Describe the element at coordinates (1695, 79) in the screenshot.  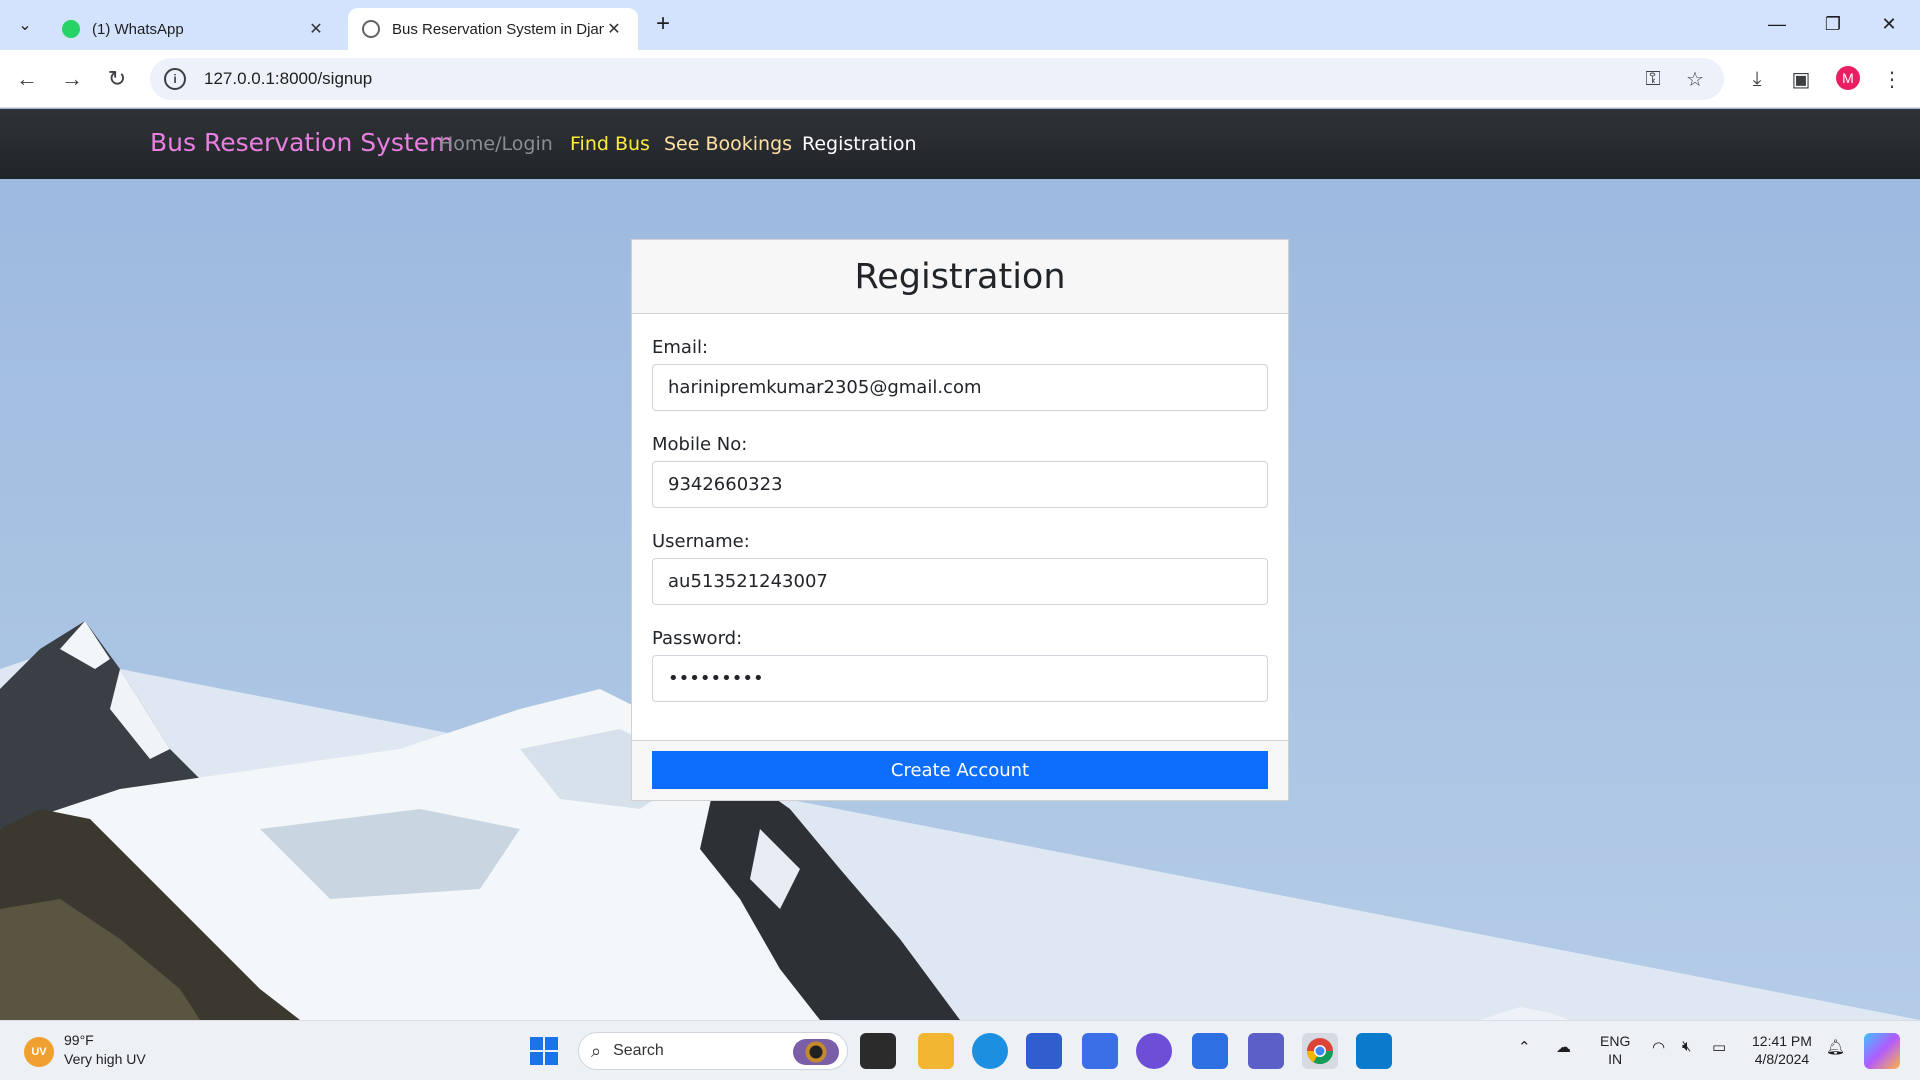
I see `bookmark-star-icon: ☆` at that location.